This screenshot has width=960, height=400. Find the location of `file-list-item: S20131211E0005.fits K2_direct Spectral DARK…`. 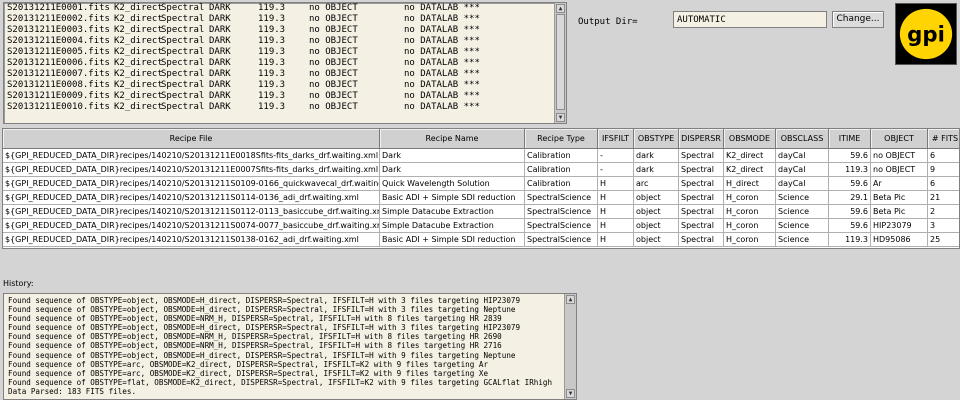

file-list-item: S20131211E0005.fits K2_direct Spectral DARK… is located at coordinates (279, 52).